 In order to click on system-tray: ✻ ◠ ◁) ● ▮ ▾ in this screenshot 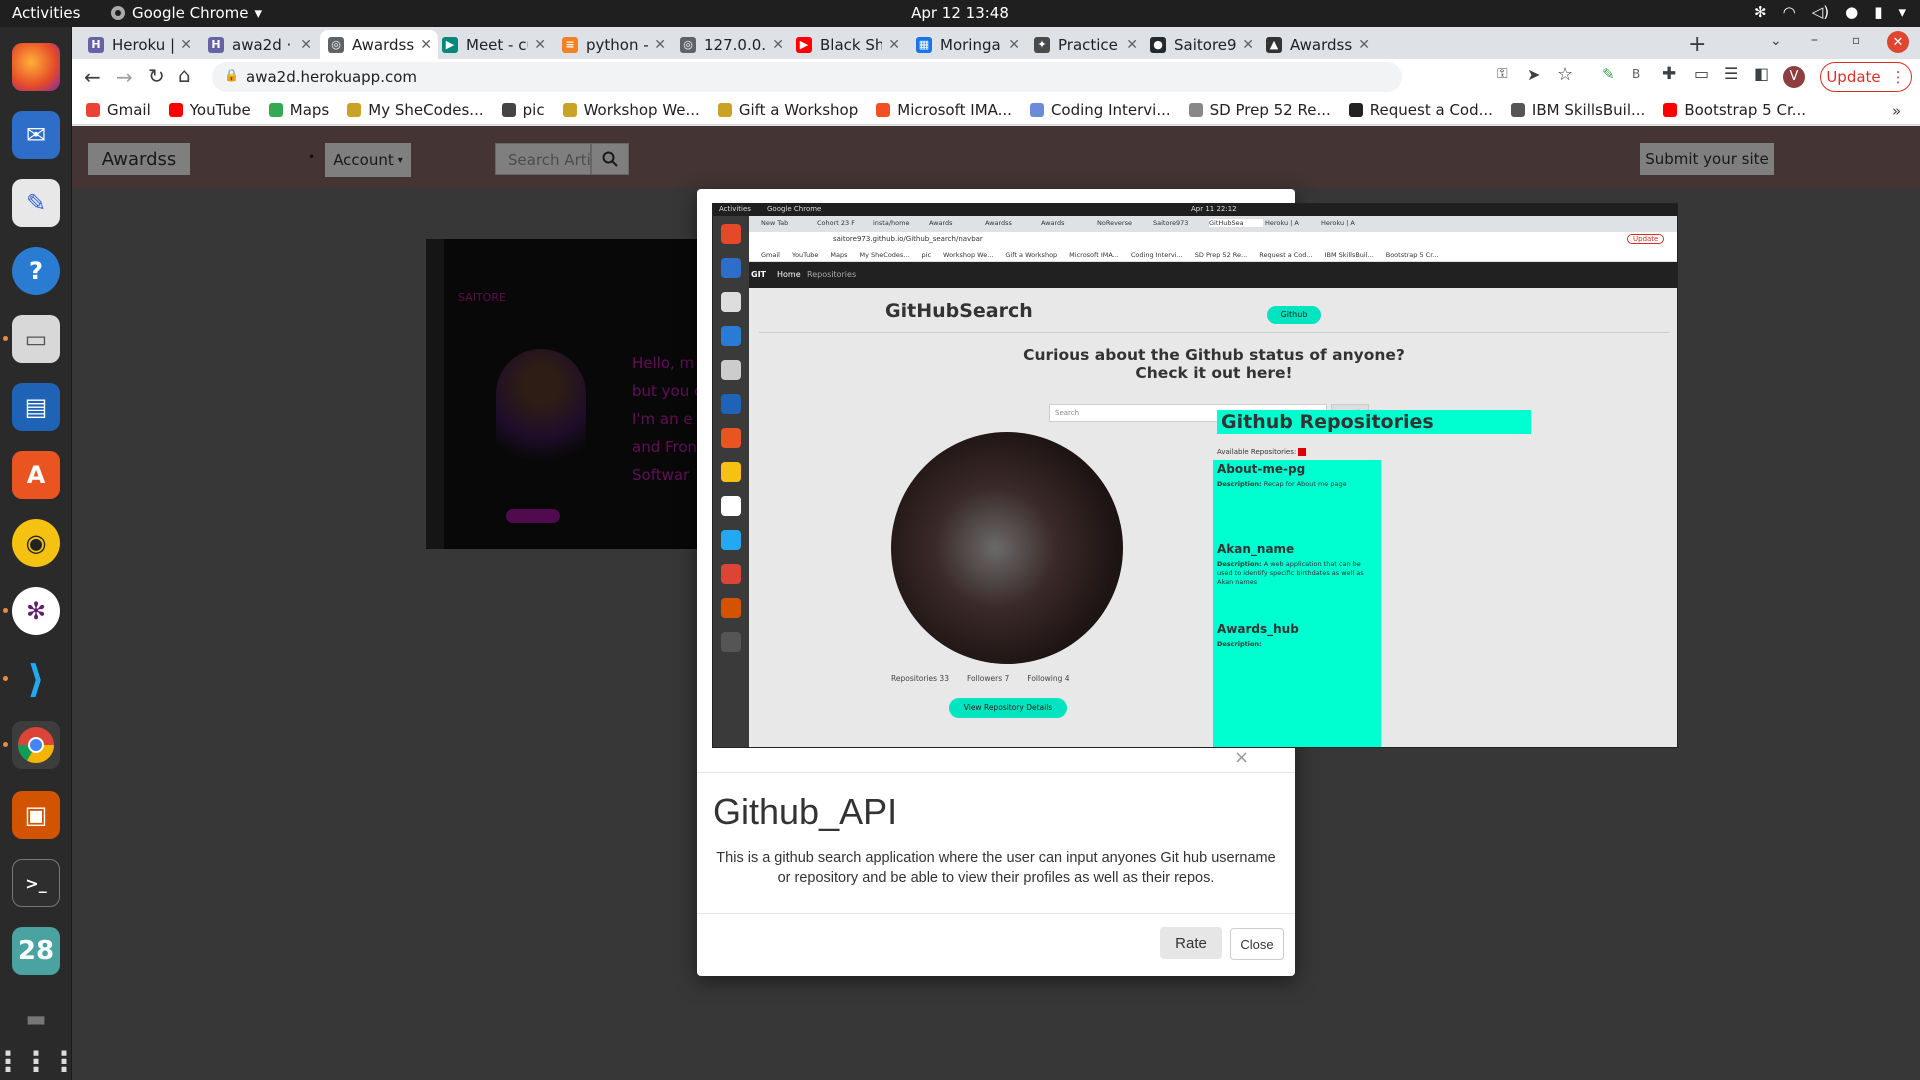, I will do `click(1830, 12)`.